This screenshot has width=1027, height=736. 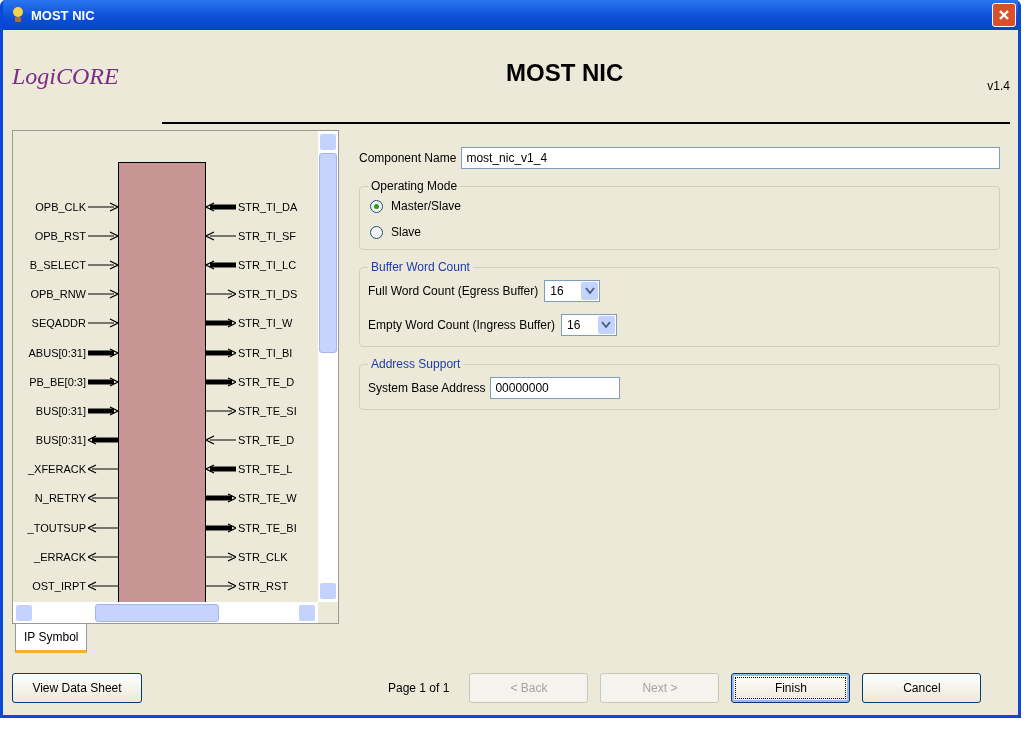 I want to click on pin-label: B_SELECT, so click(x=57, y=264).